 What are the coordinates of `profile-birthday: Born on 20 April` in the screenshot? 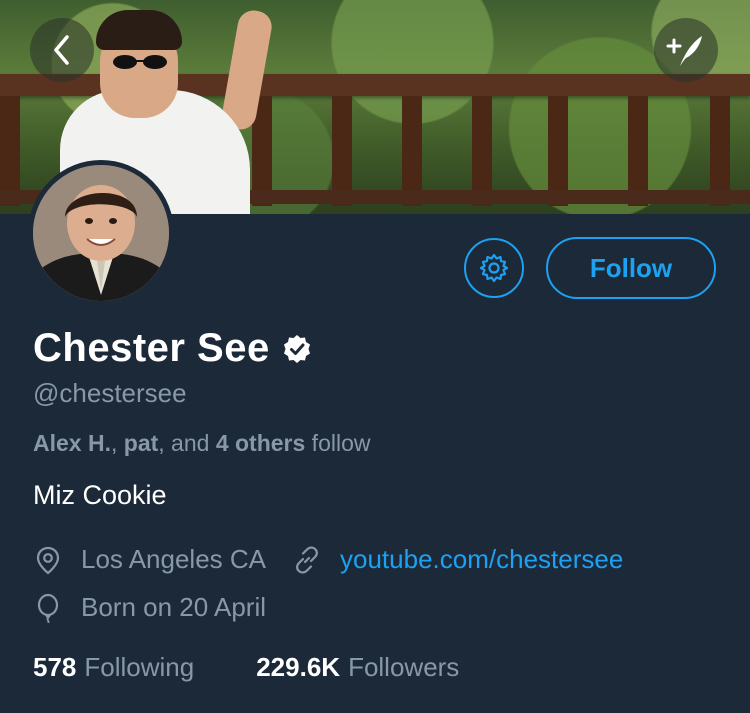 It's located at (174, 607).